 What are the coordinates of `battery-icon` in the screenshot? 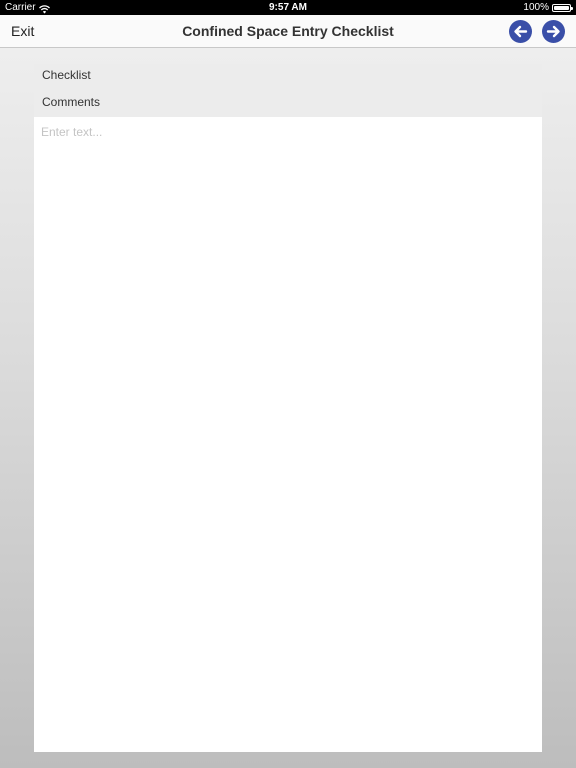 It's located at (562, 7).